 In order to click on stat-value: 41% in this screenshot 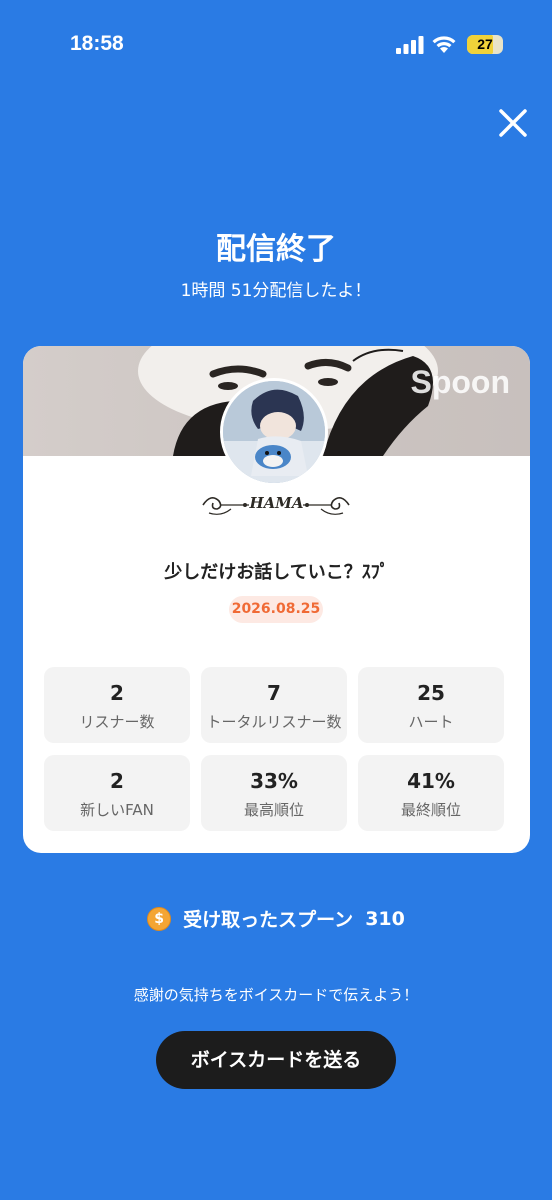, I will do `click(431, 781)`.